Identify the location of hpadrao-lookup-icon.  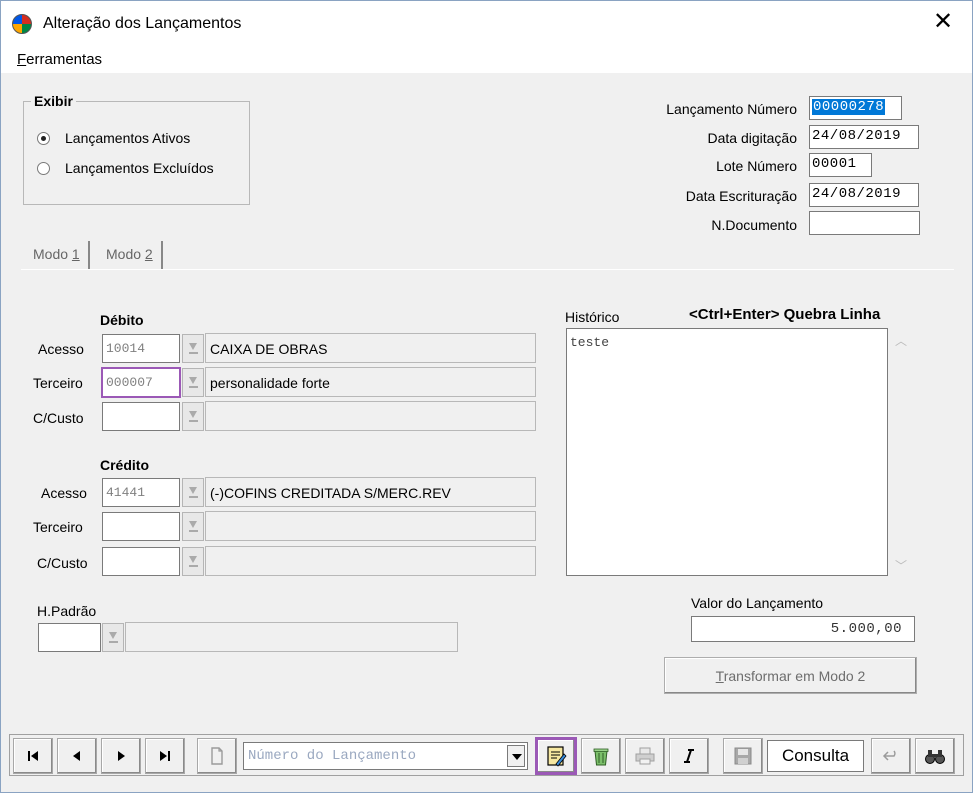
(113, 637).